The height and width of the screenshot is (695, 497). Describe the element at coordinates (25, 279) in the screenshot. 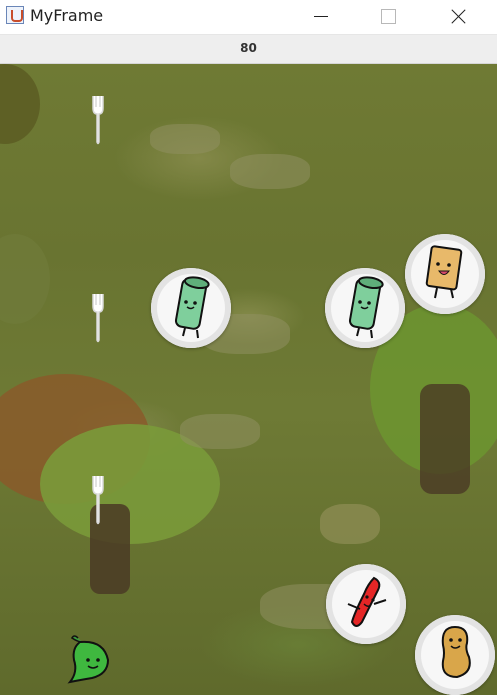

I see `flower-bush-decoration` at that location.